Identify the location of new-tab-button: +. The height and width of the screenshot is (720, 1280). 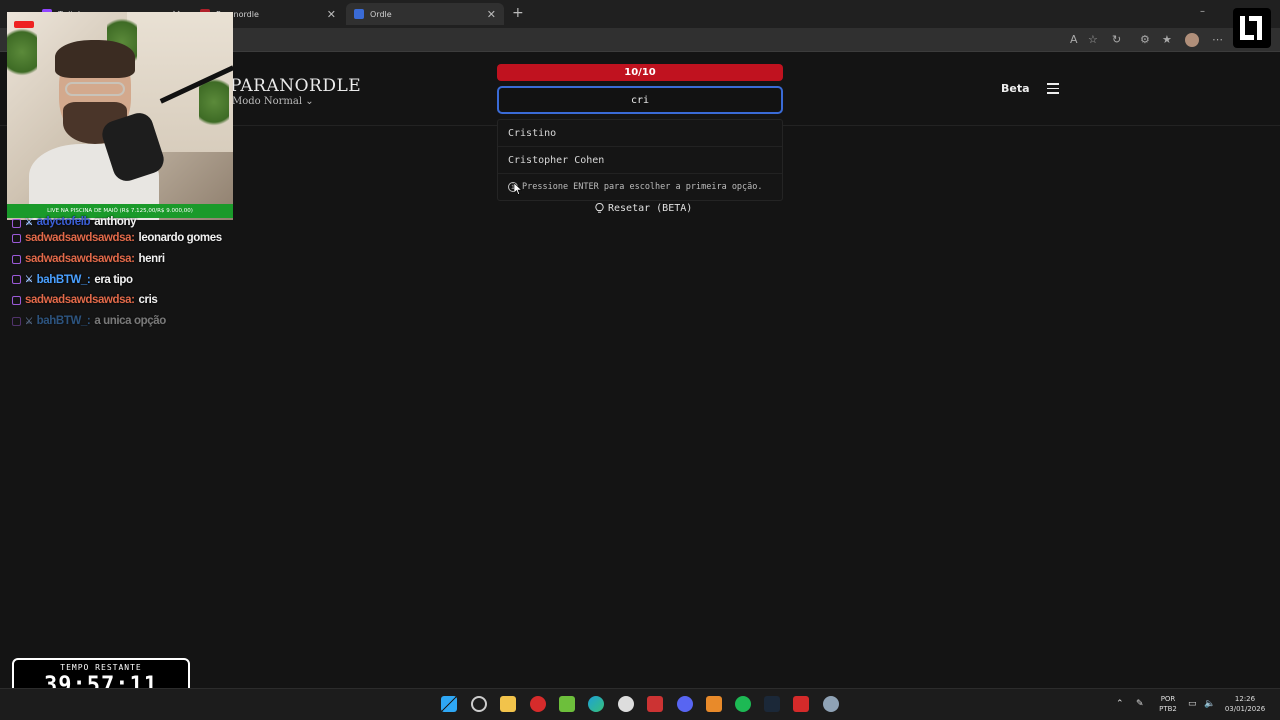
(518, 13).